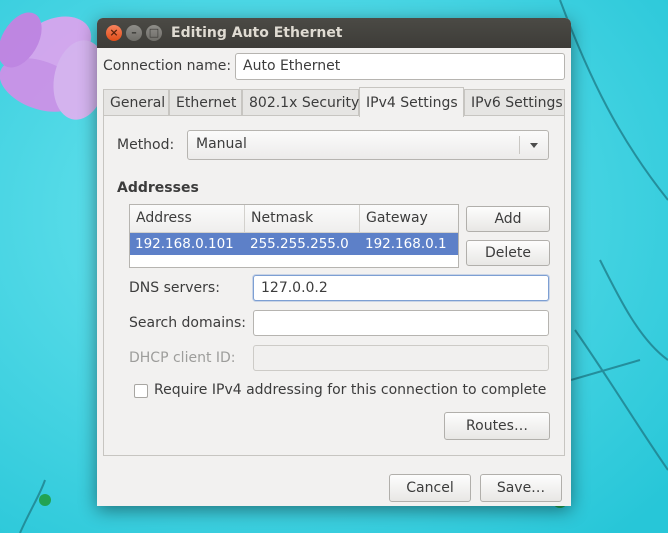 The image size is (668, 533). What do you see at coordinates (302, 218) in the screenshot?
I see `column-header-netmask: Netmask` at bounding box center [302, 218].